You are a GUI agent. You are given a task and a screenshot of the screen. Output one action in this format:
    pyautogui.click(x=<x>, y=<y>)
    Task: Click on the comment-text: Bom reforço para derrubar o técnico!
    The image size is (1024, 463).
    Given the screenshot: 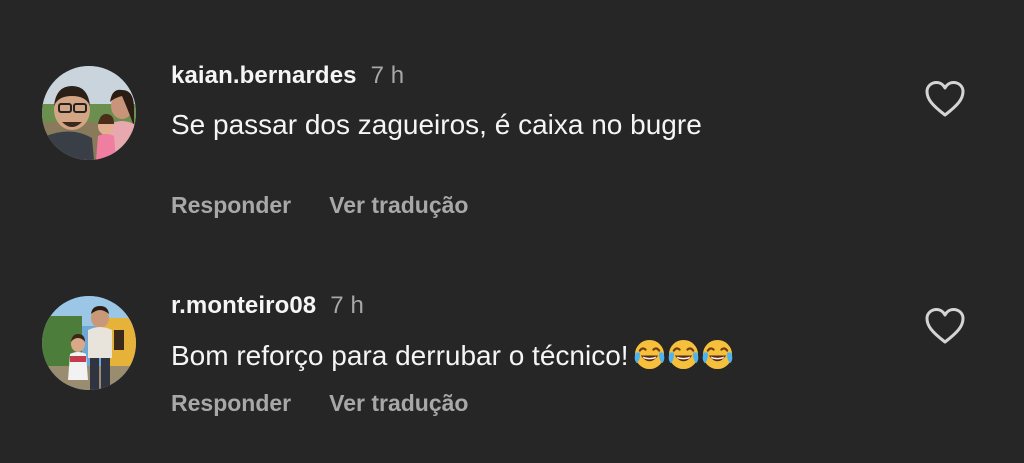 What is the action you would take?
    pyautogui.click(x=453, y=358)
    